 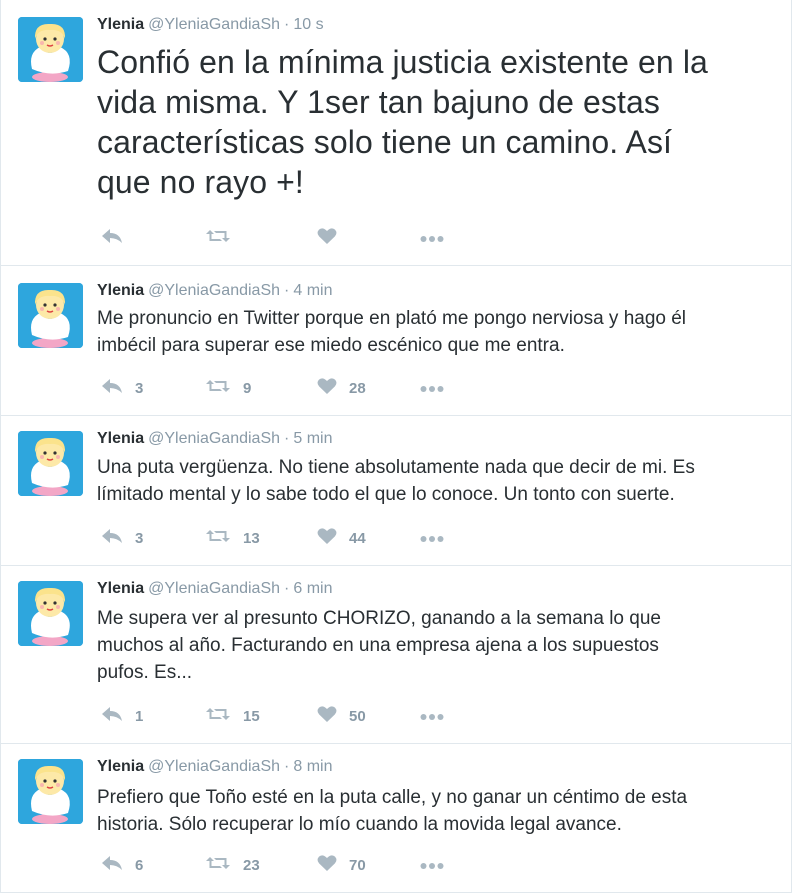 What do you see at coordinates (357, 865) in the screenshot?
I see `like-count: 70` at bounding box center [357, 865].